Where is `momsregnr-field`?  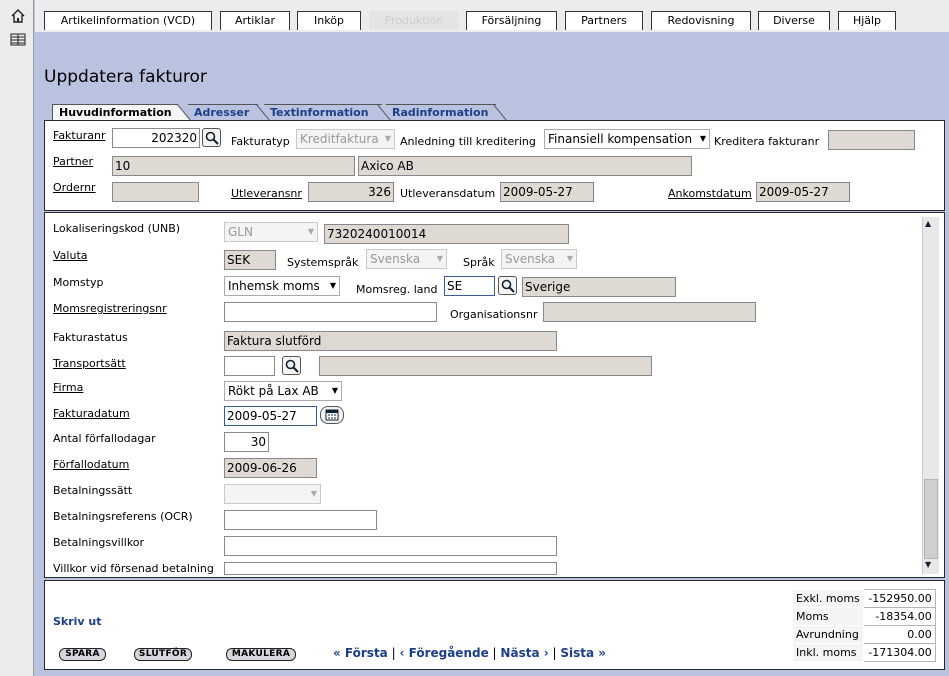 momsregnr-field is located at coordinates (330, 312).